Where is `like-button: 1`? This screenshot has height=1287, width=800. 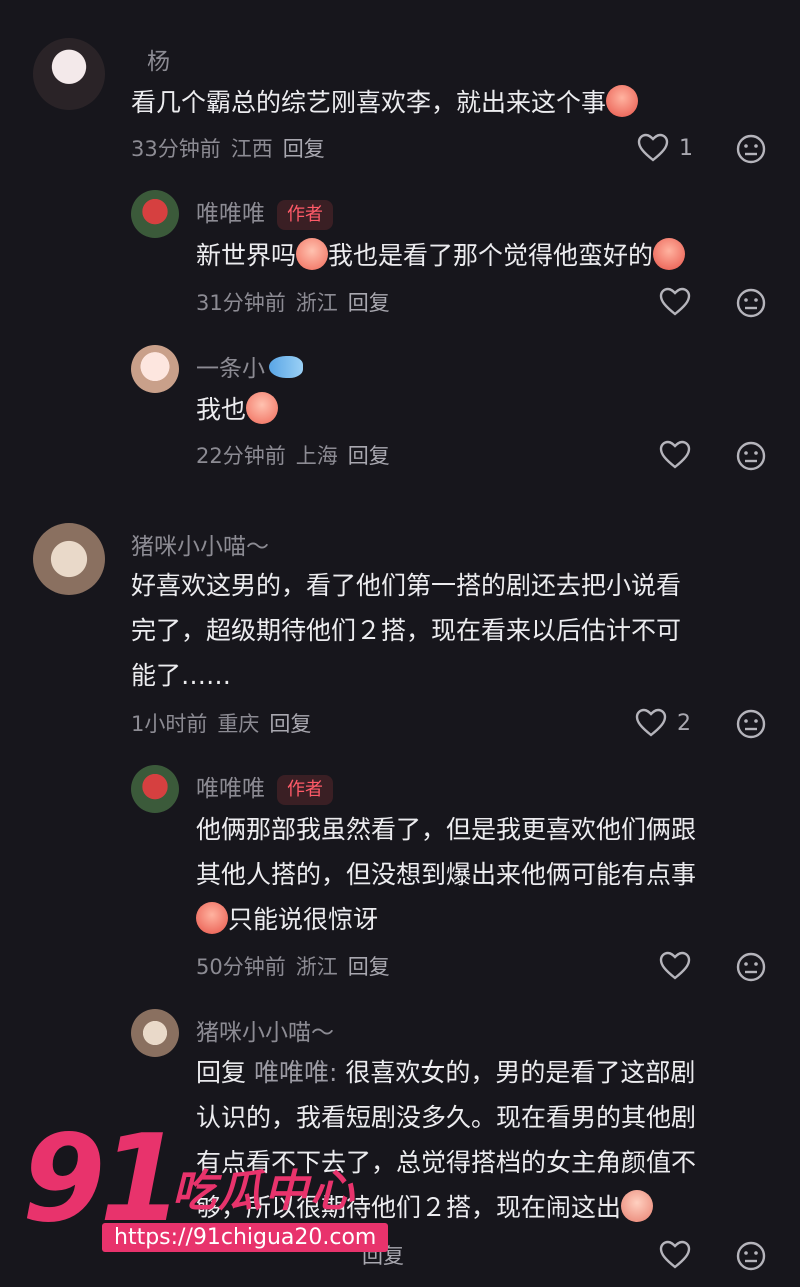
like-button: 1 is located at coordinates (665, 148).